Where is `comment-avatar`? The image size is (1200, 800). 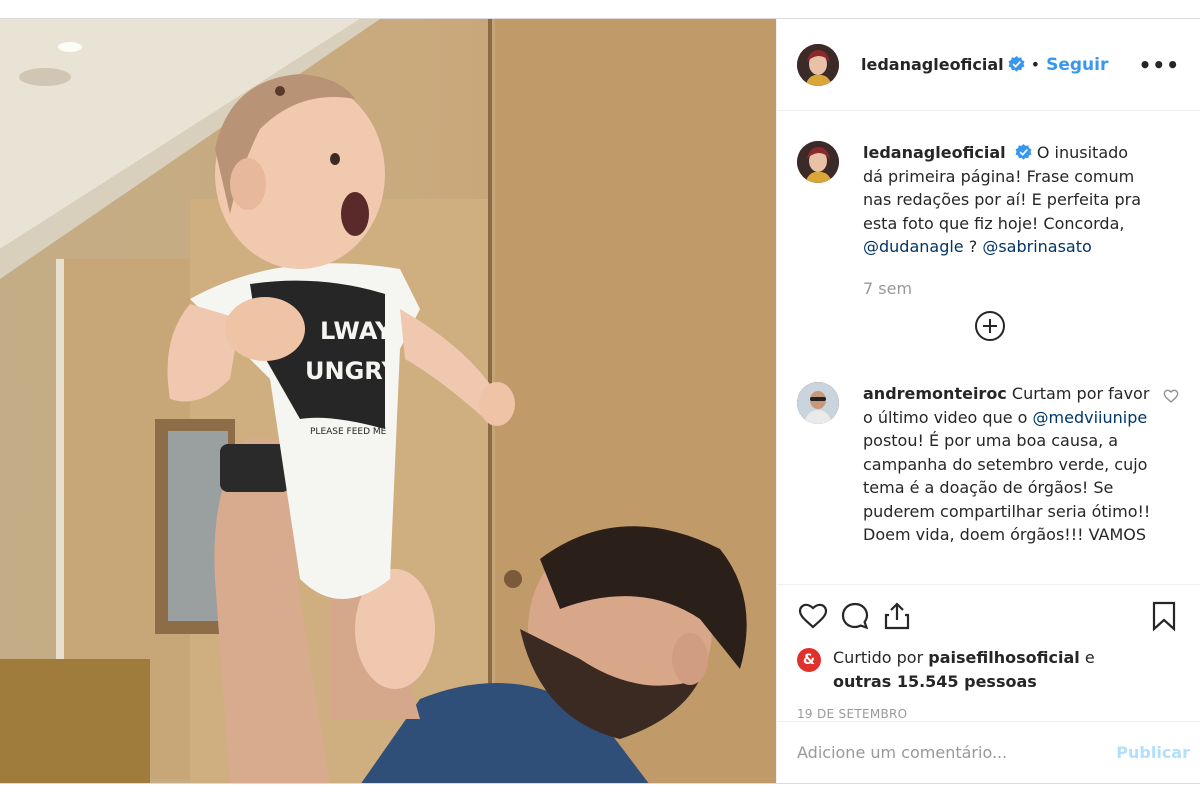 comment-avatar is located at coordinates (818, 403).